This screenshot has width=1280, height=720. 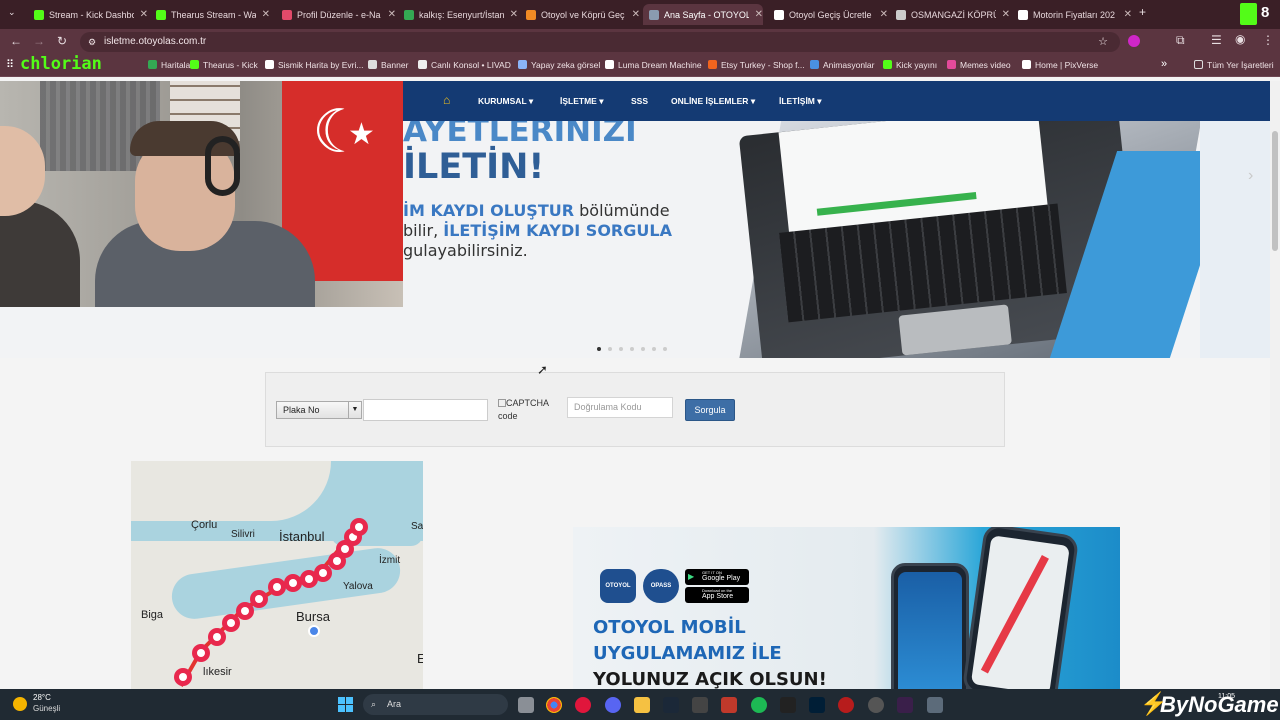 I want to click on nav-kurumsal: KURUMSAL ▾, so click(x=505, y=101).